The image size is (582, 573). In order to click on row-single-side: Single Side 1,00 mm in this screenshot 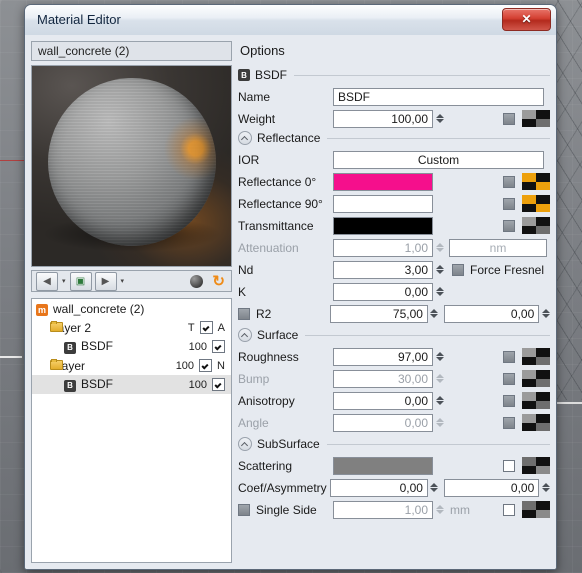, I will do `click(394, 509)`.